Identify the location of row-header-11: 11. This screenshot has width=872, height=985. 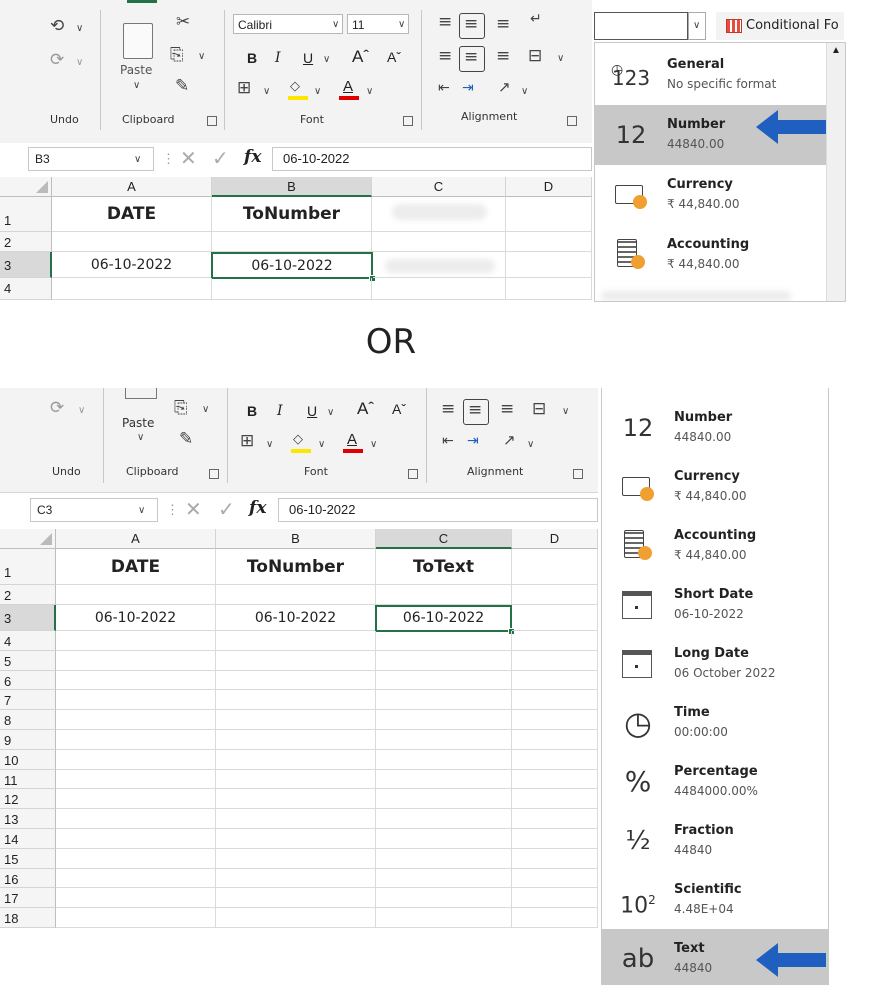
(28, 779).